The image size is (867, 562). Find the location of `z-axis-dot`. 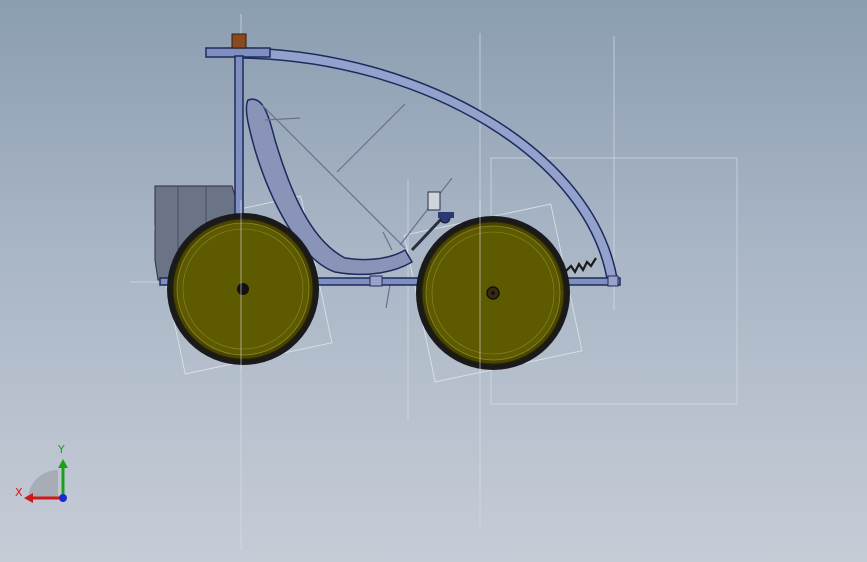

z-axis-dot is located at coordinates (63, 498).